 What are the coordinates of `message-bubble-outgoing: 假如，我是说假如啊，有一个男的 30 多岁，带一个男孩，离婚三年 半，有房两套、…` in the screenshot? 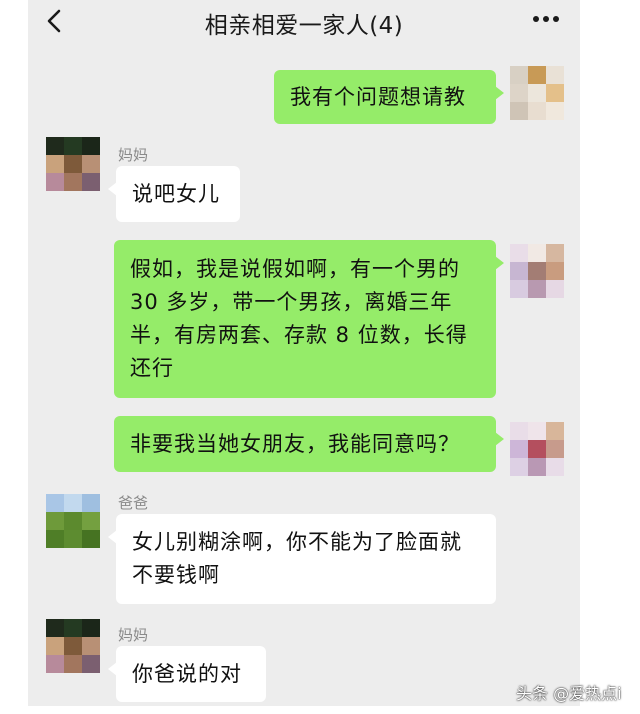 It's located at (309, 319).